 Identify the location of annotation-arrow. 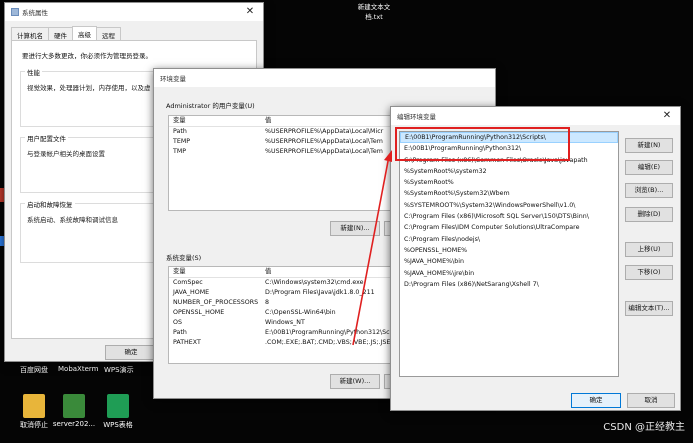
(372, 248).